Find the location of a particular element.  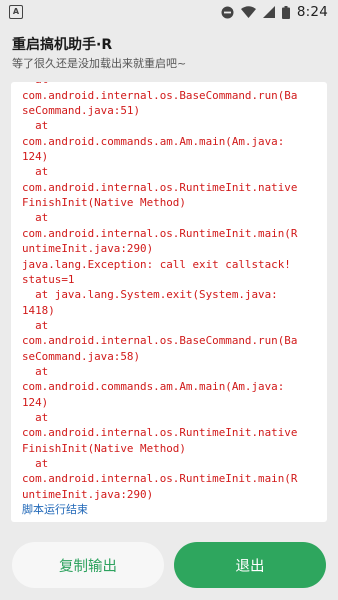

signal-icon is located at coordinates (268, 12).